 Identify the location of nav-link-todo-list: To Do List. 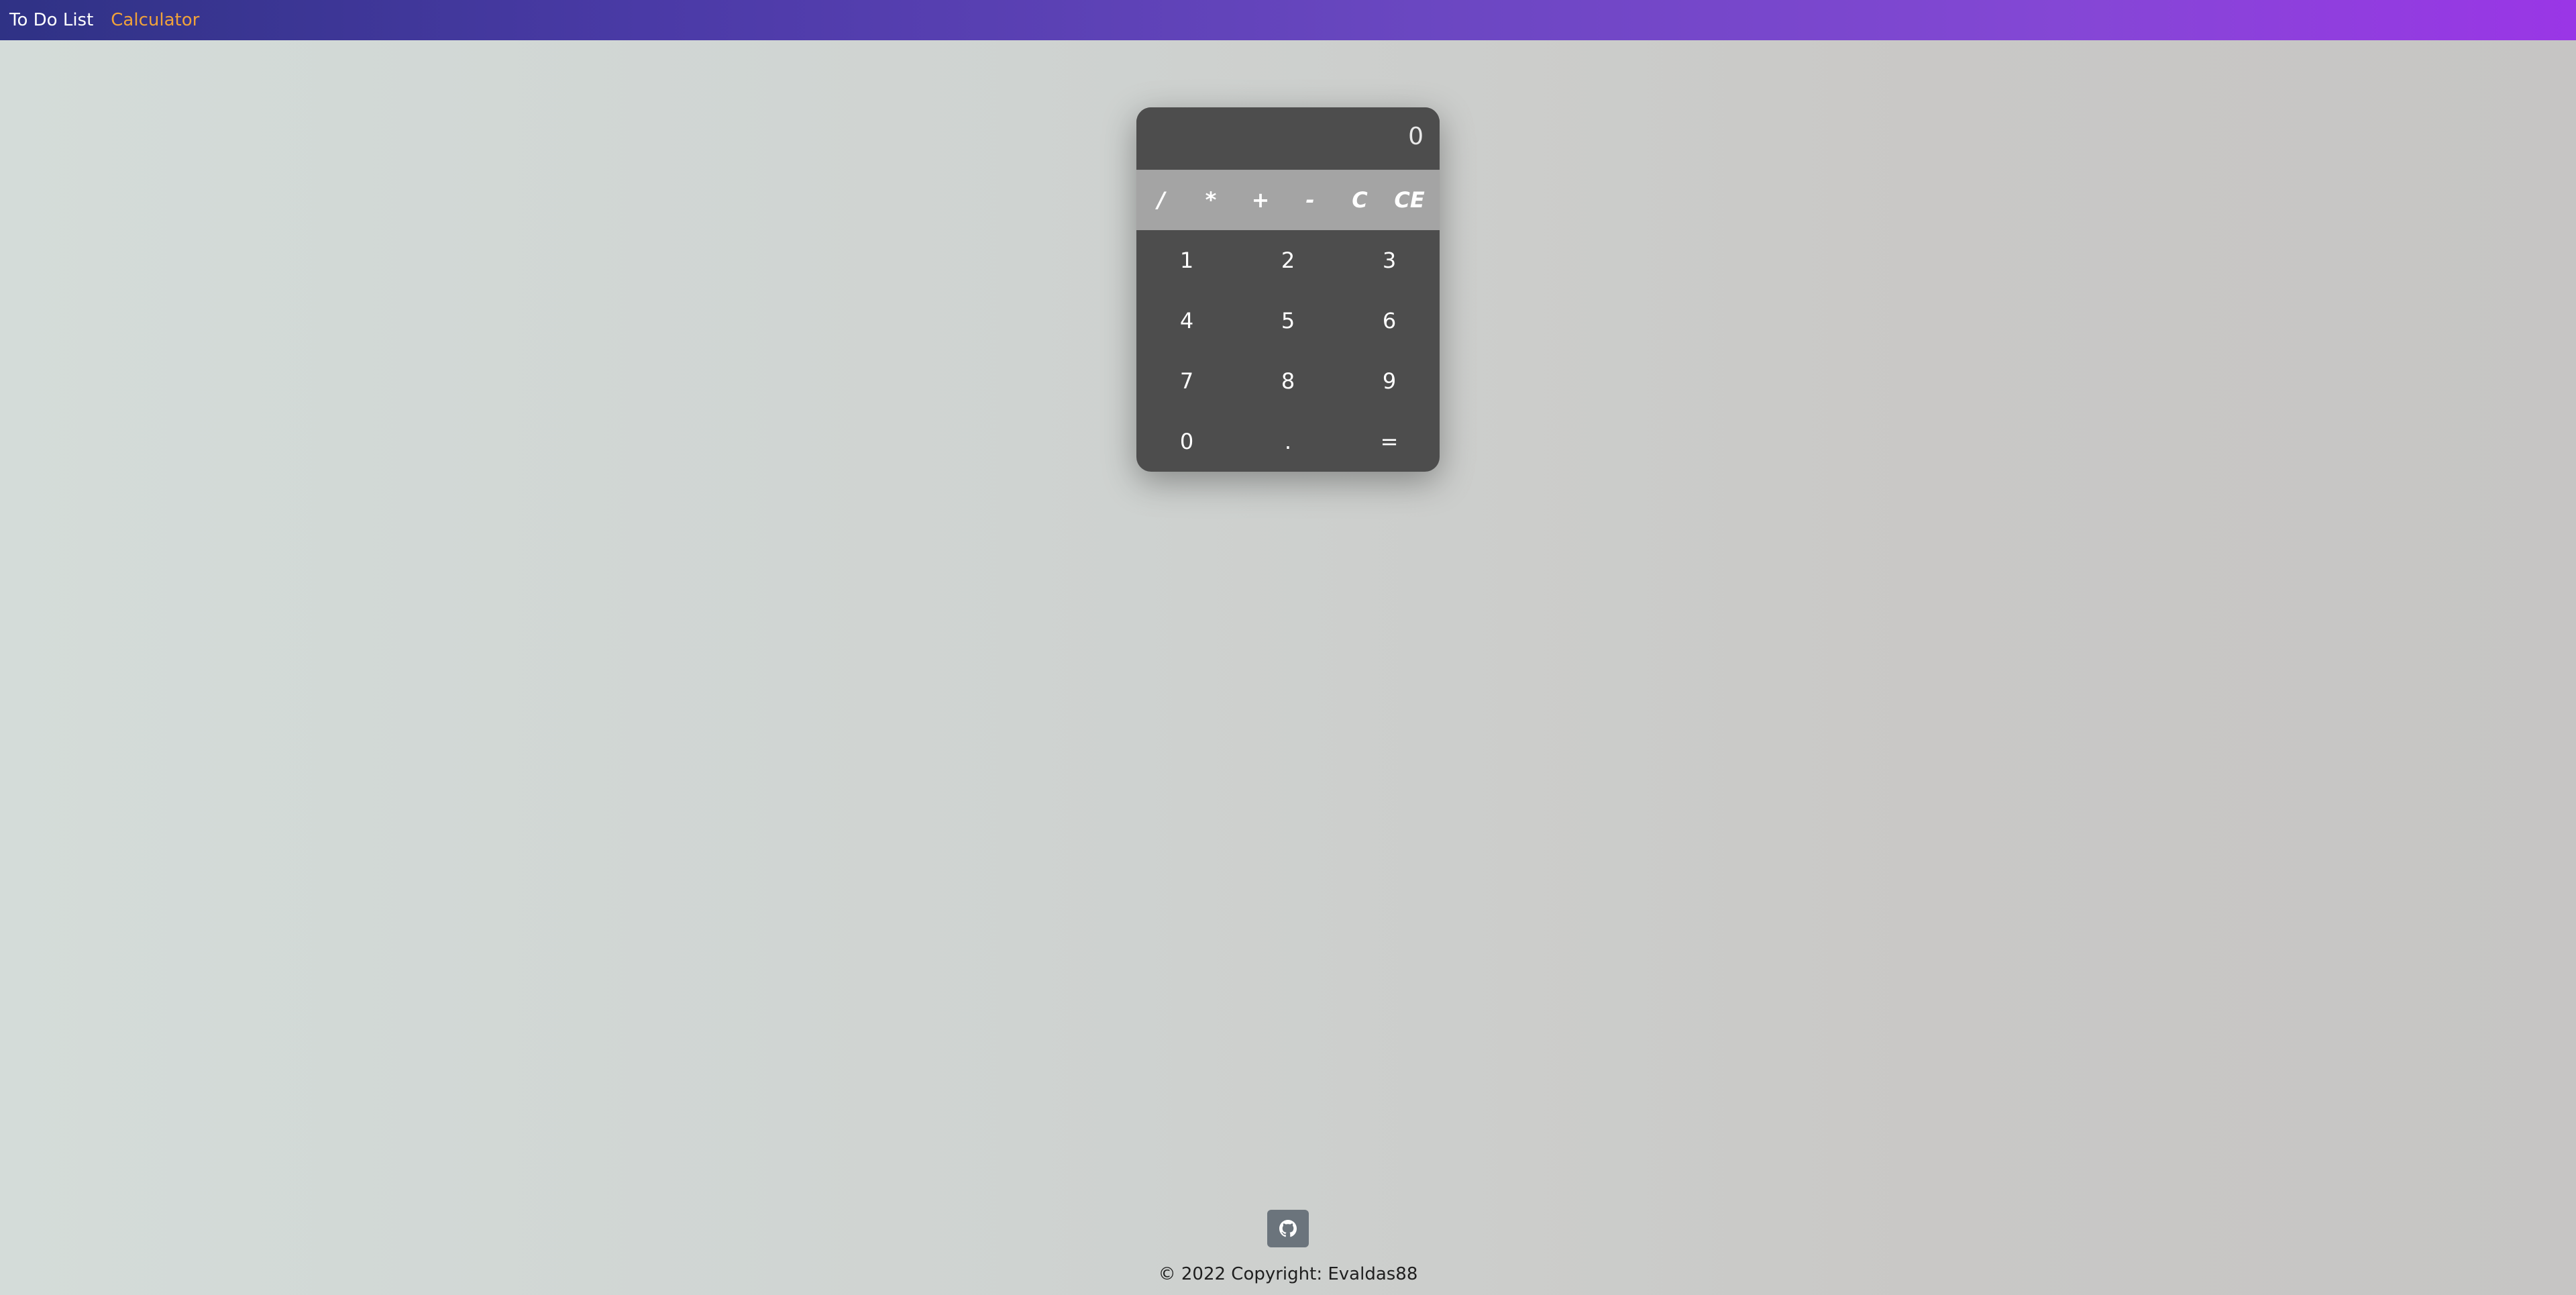
(51, 20).